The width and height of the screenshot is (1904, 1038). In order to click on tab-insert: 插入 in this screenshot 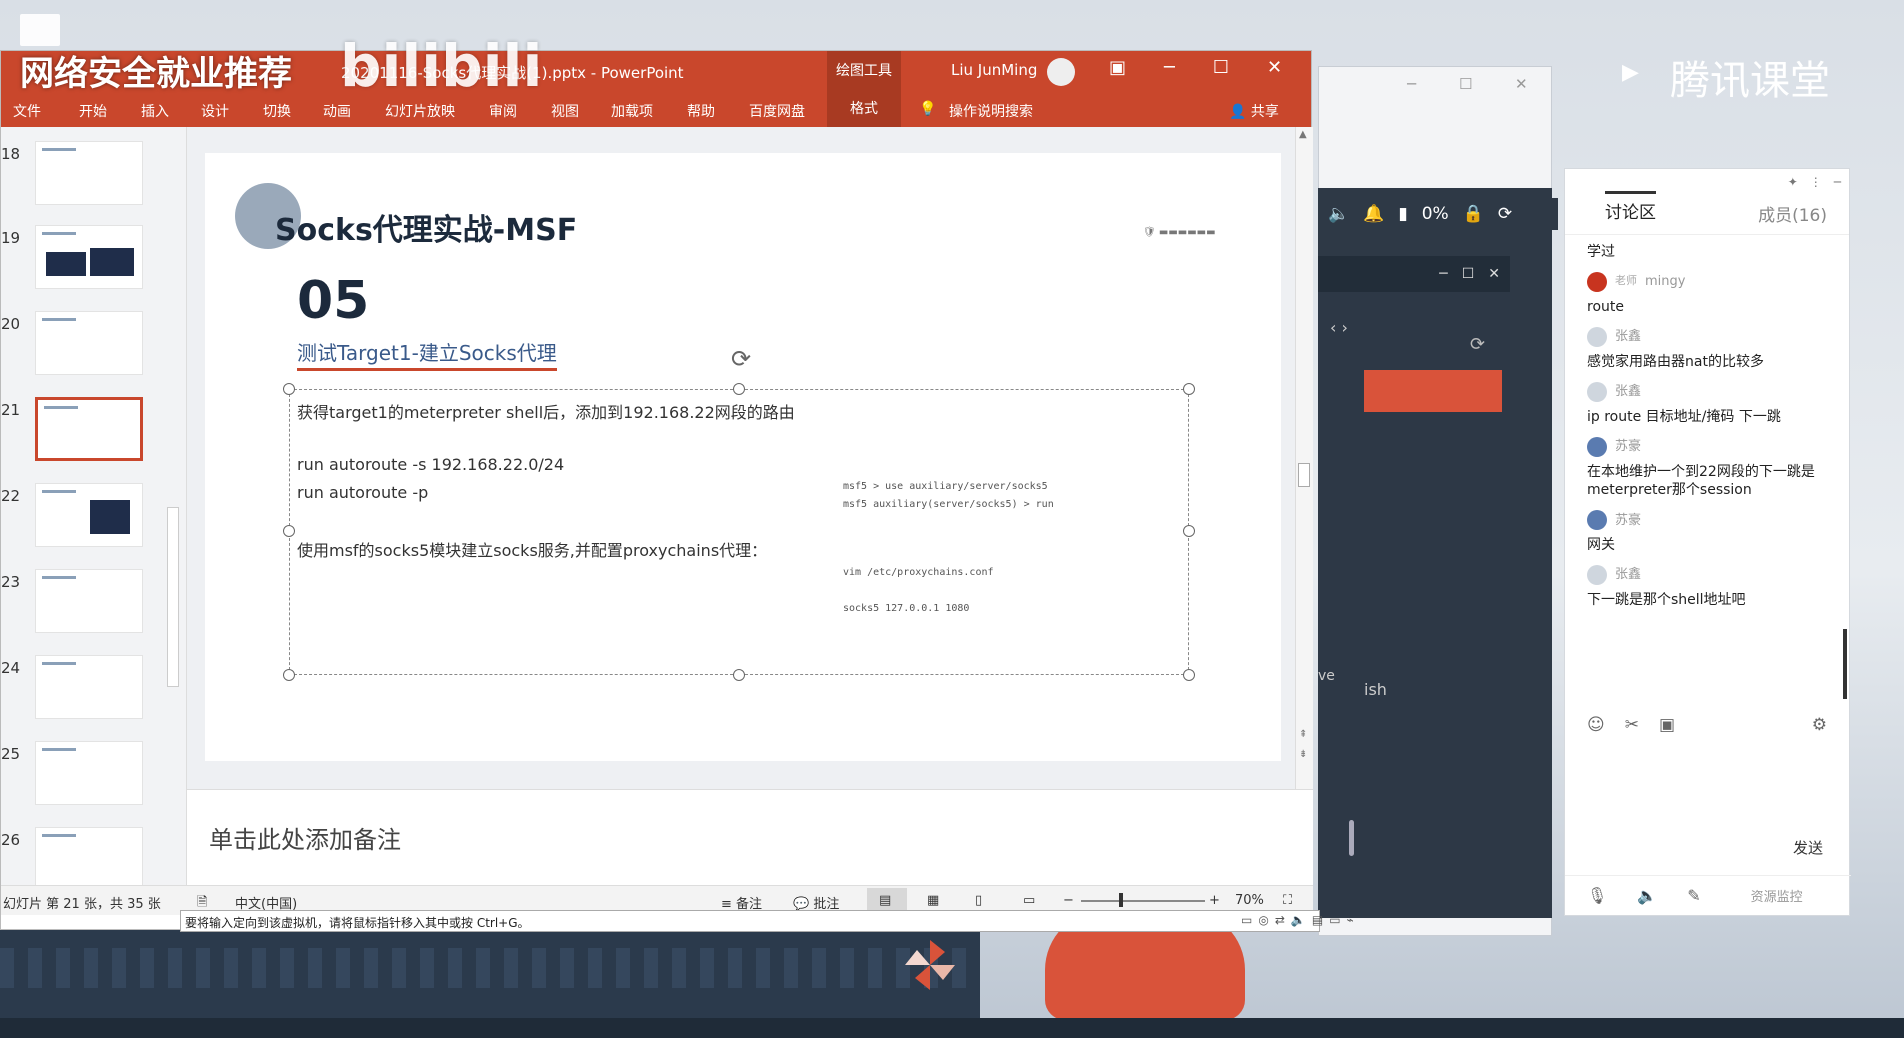, I will do `click(155, 111)`.